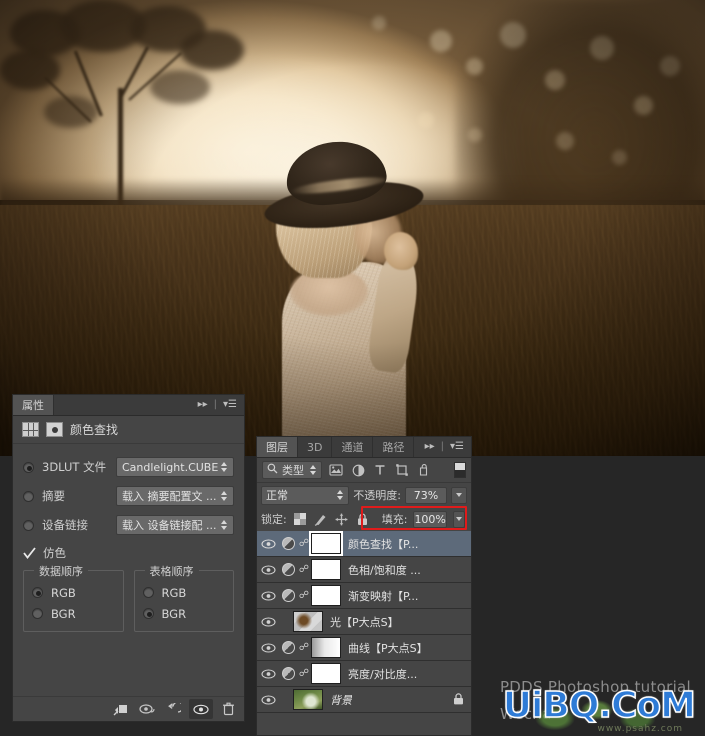  I want to click on radio-data-order-bgr, so click(37, 613).